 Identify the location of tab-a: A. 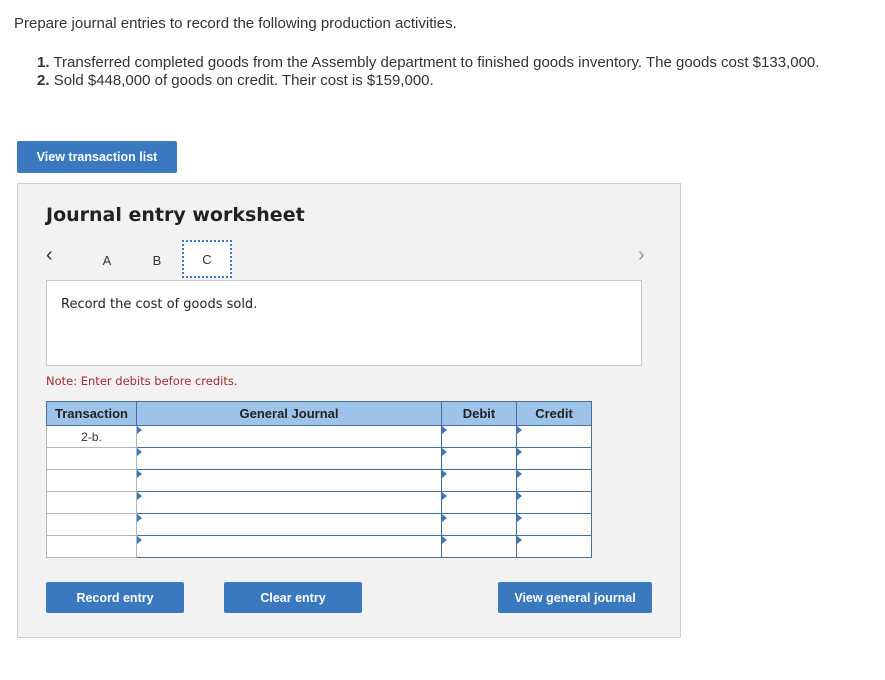
(107, 260).